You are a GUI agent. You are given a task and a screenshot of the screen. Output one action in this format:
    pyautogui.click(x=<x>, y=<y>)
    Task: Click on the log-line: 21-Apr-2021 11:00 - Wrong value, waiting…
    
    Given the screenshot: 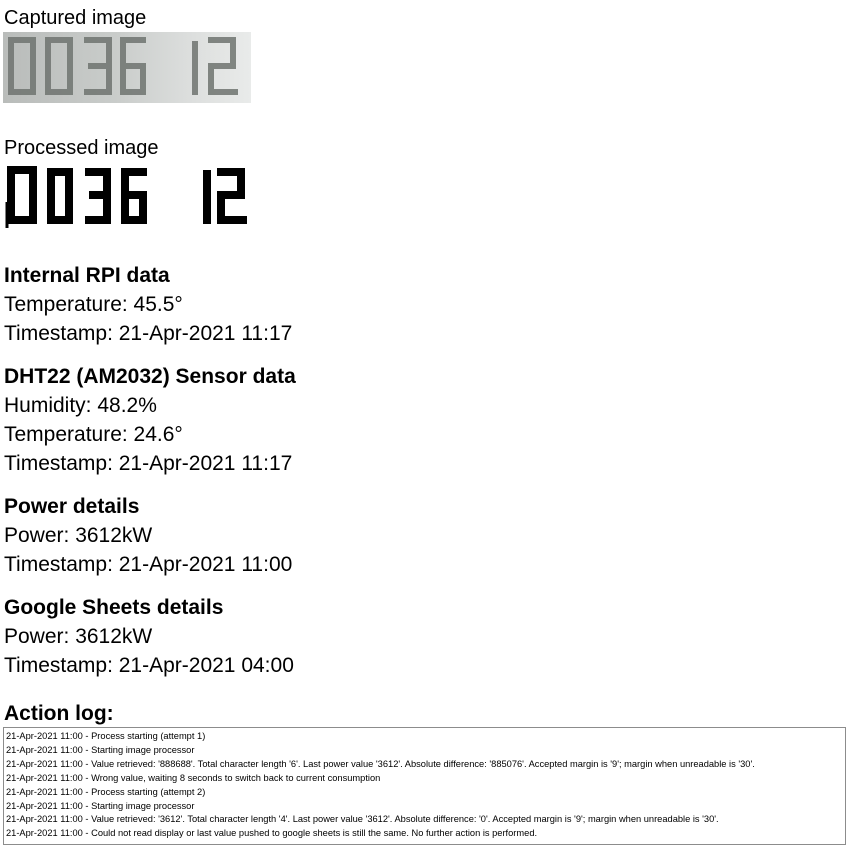 What is the action you would take?
    pyautogui.click(x=193, y=777)
    